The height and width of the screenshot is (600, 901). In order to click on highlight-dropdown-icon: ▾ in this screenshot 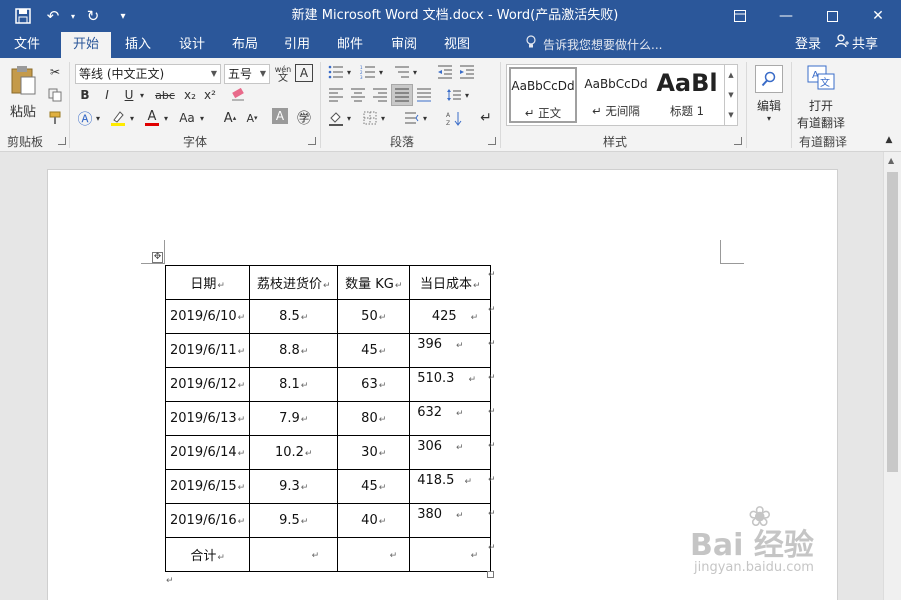, I will do `click(132, 118)`.